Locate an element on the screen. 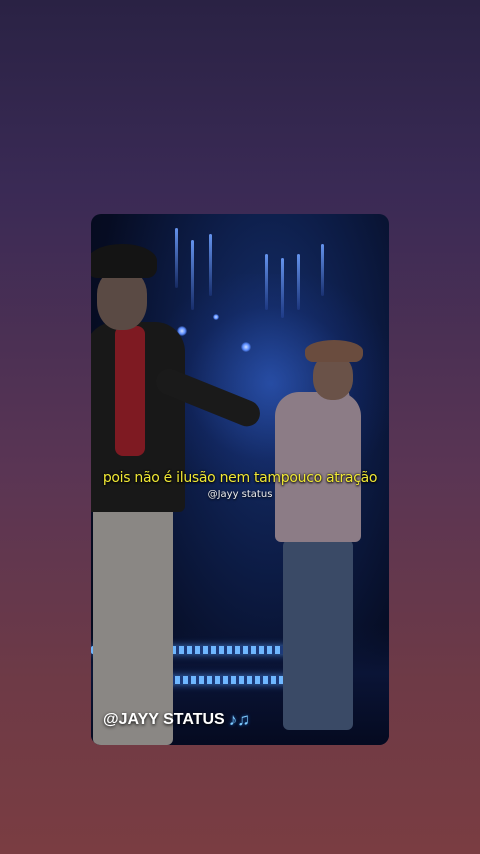  performer-left-hat is located at coordinates (124, 261).